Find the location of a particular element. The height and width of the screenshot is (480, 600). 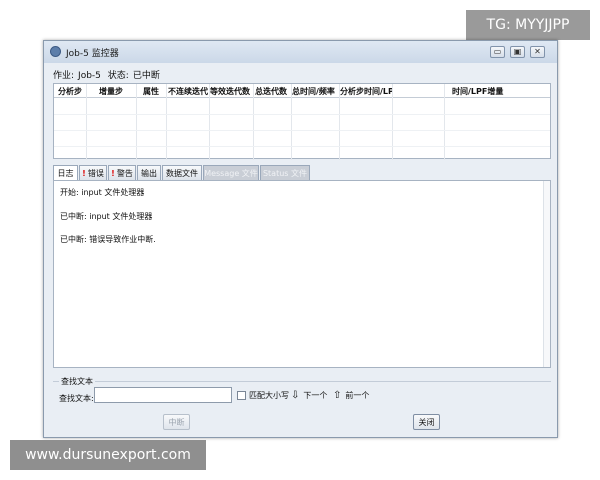

tab-label: 警告 is located at coordinates (124, 173).